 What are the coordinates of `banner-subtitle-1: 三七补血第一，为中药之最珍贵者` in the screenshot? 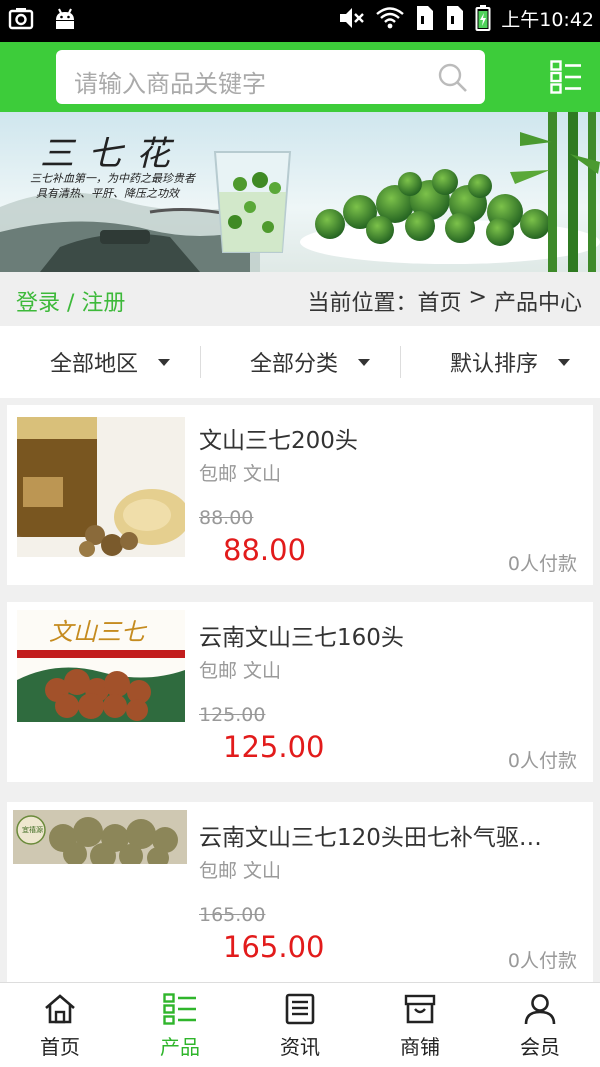 It's located at (112, 178).